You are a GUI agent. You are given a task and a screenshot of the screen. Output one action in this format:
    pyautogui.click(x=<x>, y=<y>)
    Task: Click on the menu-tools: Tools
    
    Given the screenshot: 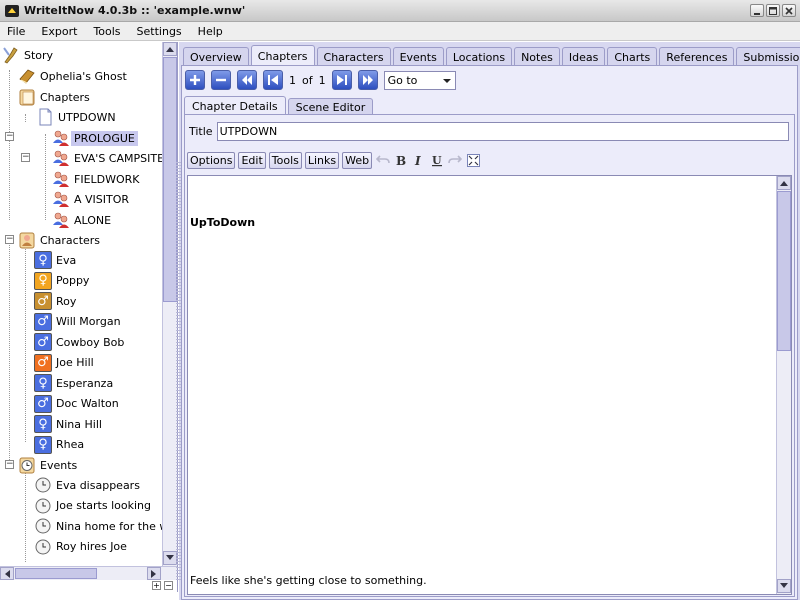 What is the action you would take?
    pyautogui.click(x=106, y=31)
    